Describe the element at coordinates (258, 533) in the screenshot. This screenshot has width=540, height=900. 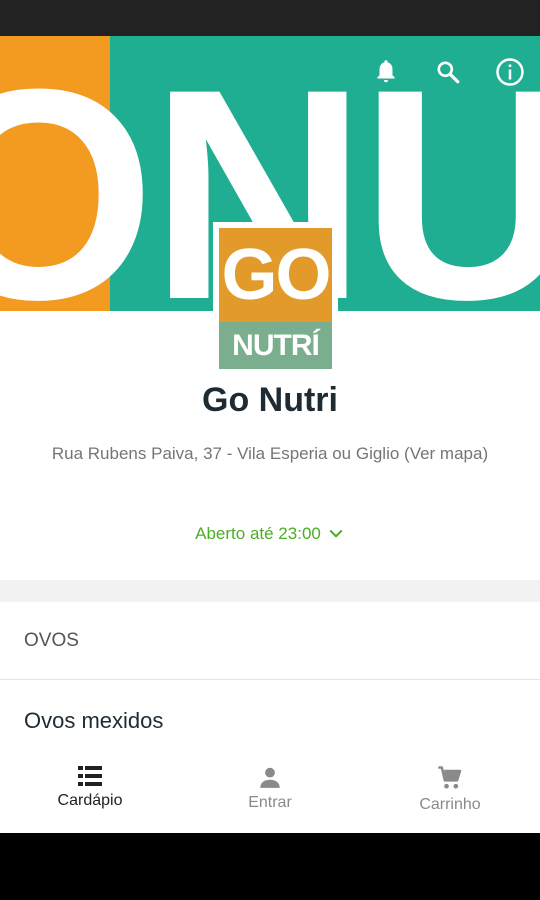
I see `opening-hours-text: Aberto até 23:00` at that location.